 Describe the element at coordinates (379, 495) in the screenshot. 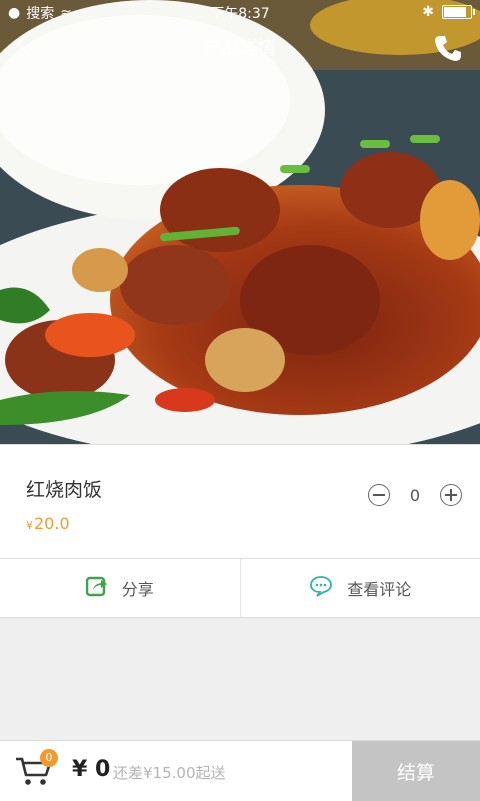

I see `minus-icon` at that location.